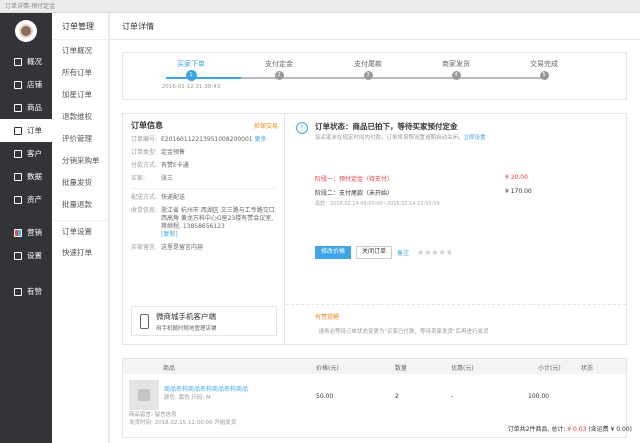  Describe the element at coordinates (279, 75) in the screenshot. I see `step-dot: 2` at that location.